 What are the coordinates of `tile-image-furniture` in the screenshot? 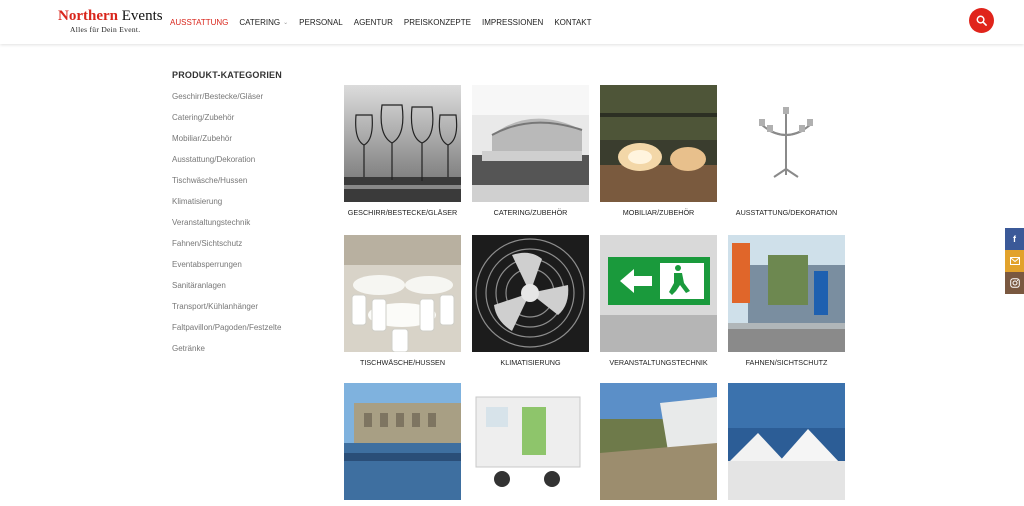 It's located at (658, 143).